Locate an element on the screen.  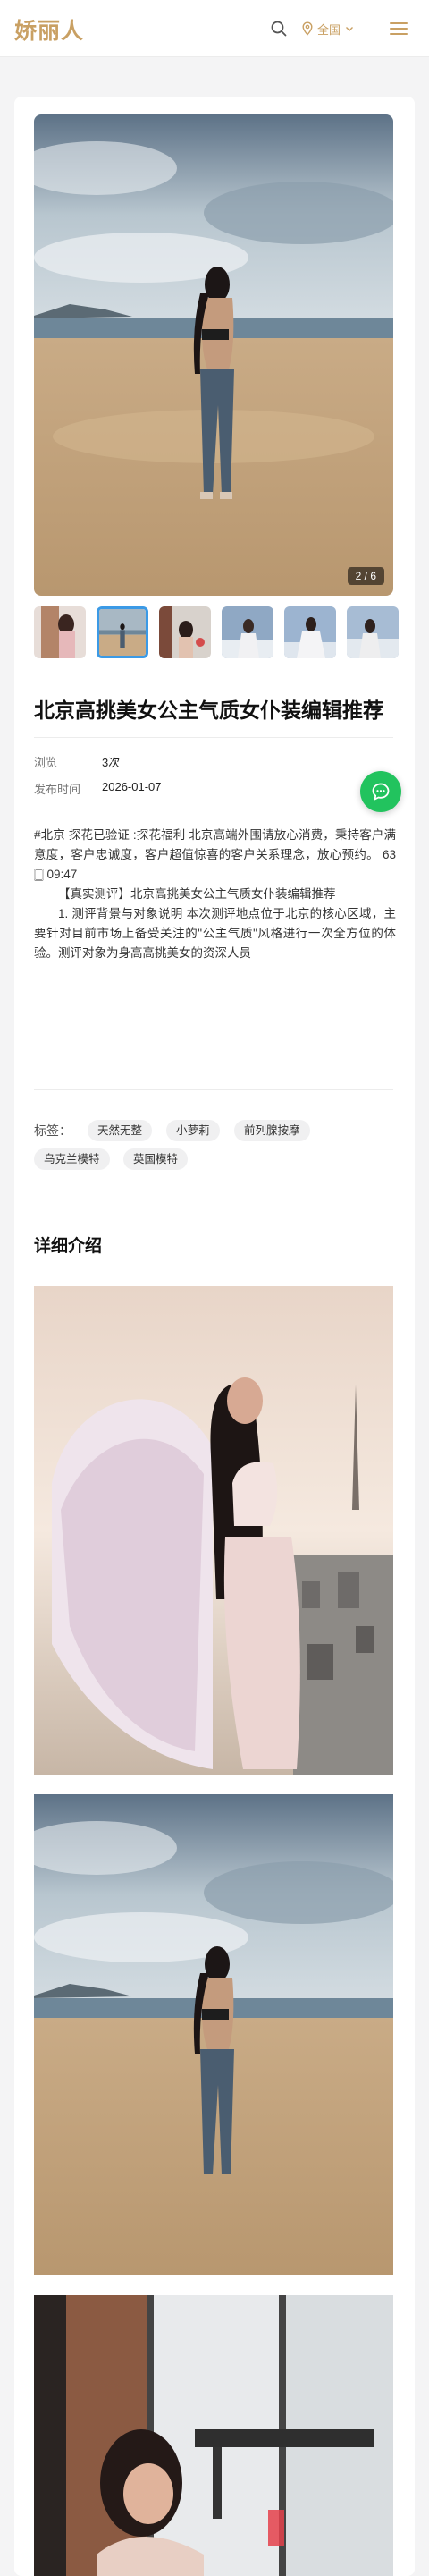
detail-section-title: 详细介绍 is located at coordinates (69, 1246).